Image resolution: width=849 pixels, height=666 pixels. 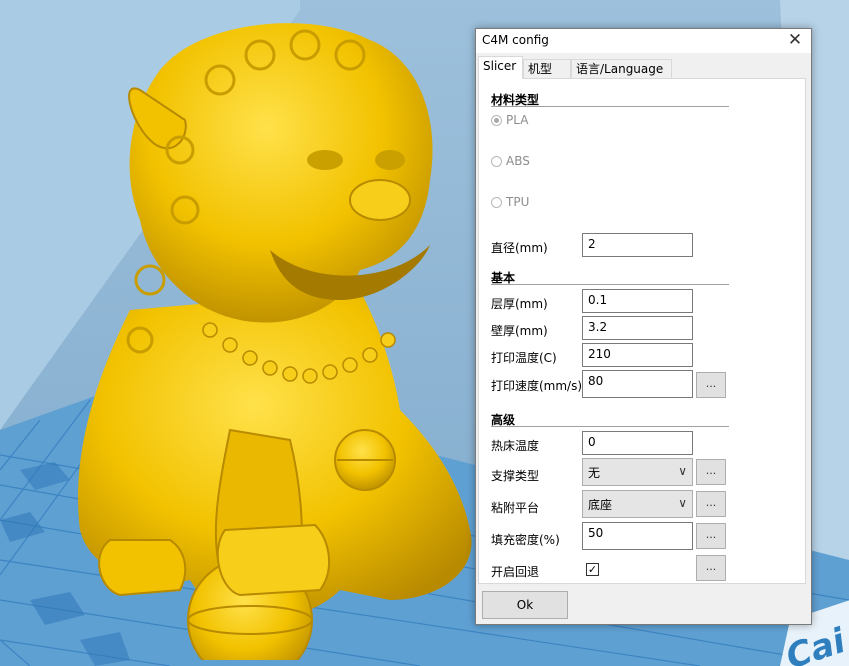 I want to click on ok-button: Ok, so click(x=525, y=605).